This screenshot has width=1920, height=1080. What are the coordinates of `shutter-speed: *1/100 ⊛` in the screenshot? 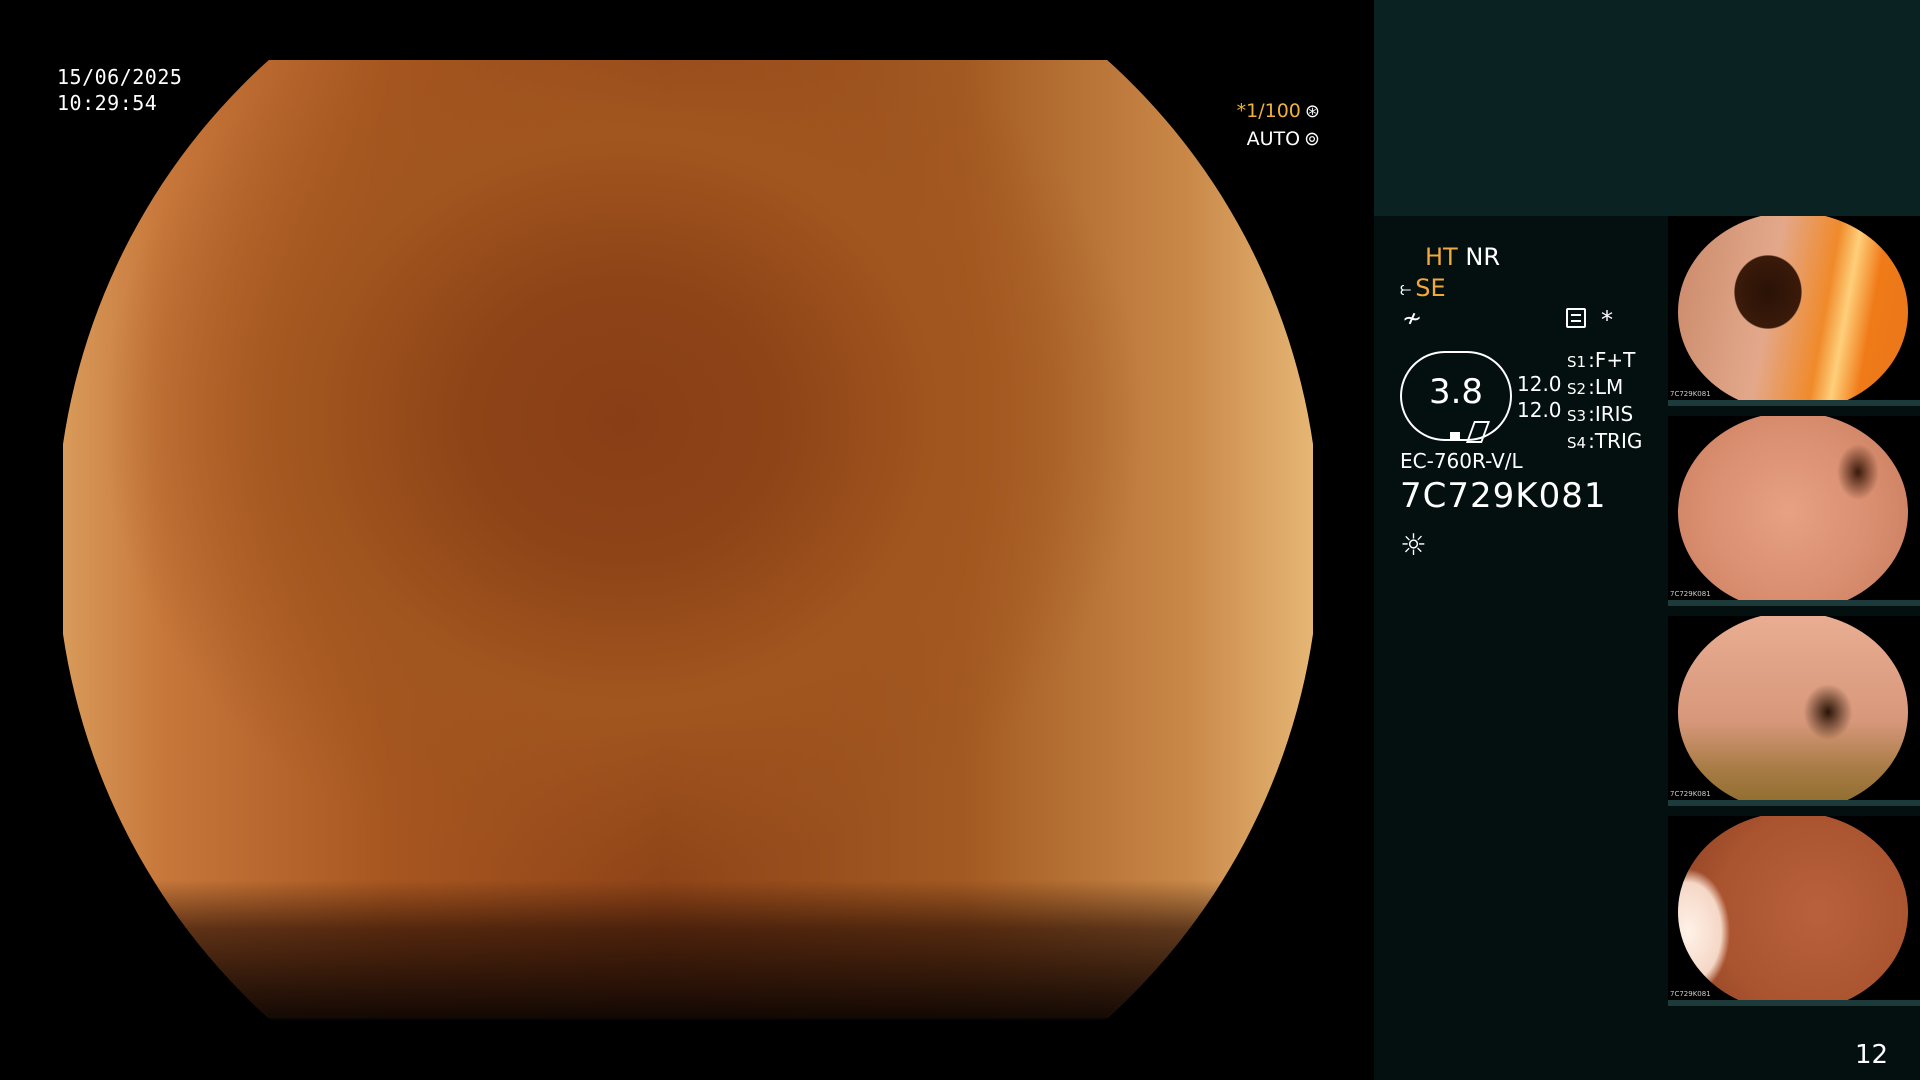 It's located at (1278, 111).